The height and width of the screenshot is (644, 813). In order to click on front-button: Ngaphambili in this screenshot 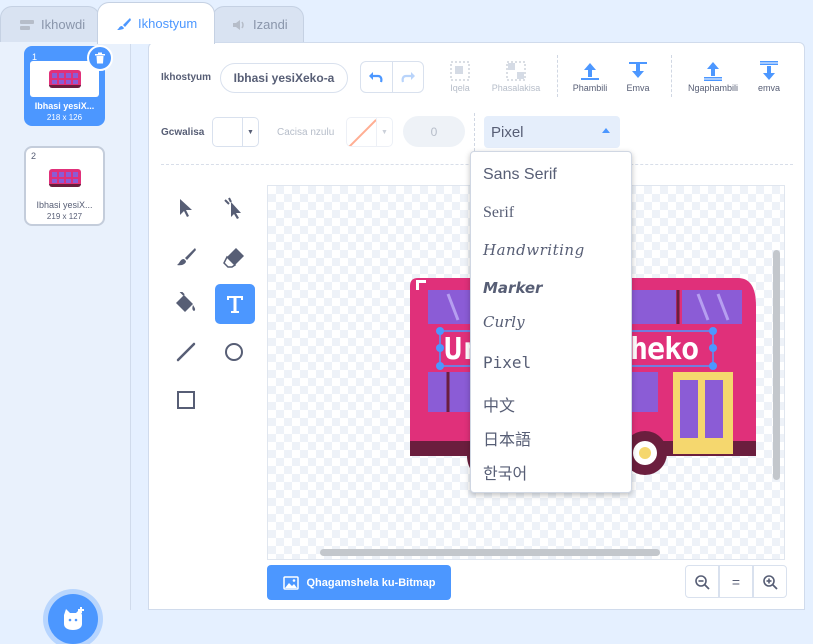, I will do `click(713, 79)`.